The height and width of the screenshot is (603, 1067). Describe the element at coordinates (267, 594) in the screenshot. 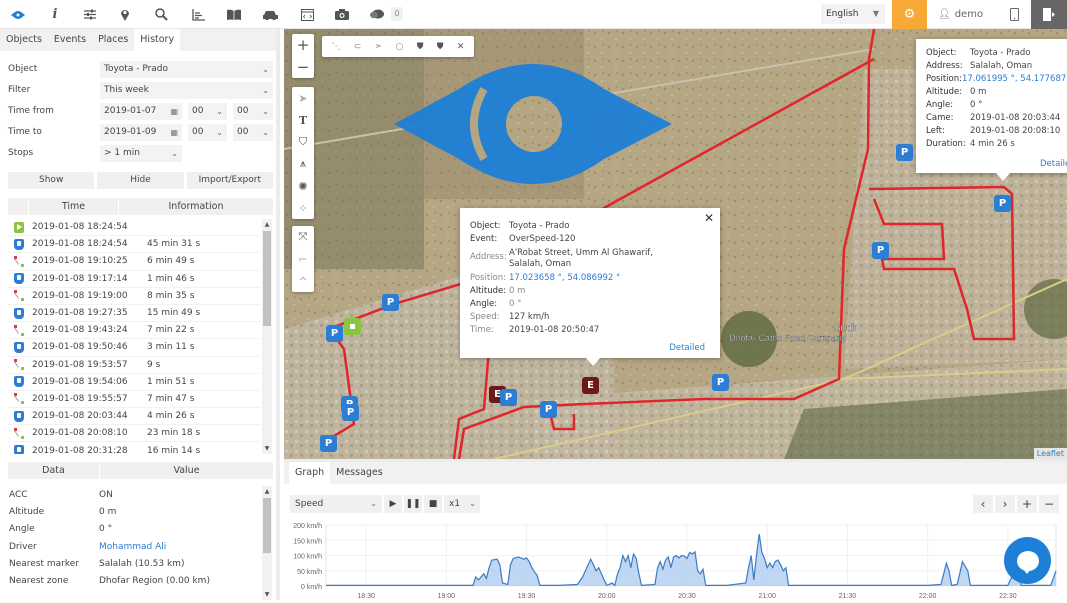

I see `scroll-down-icon: ▼` at that location.